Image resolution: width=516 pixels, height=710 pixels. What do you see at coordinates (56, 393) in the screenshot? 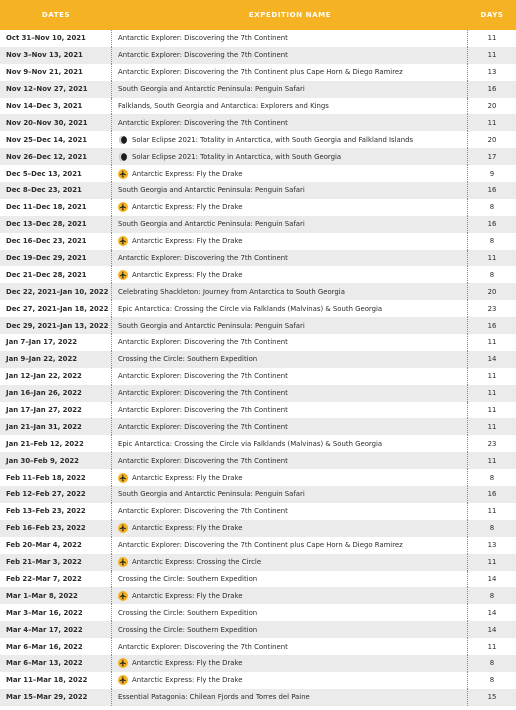
I see `date-cell: Jan 16–Jan 26, 2022` at bounding box center [56, 393].